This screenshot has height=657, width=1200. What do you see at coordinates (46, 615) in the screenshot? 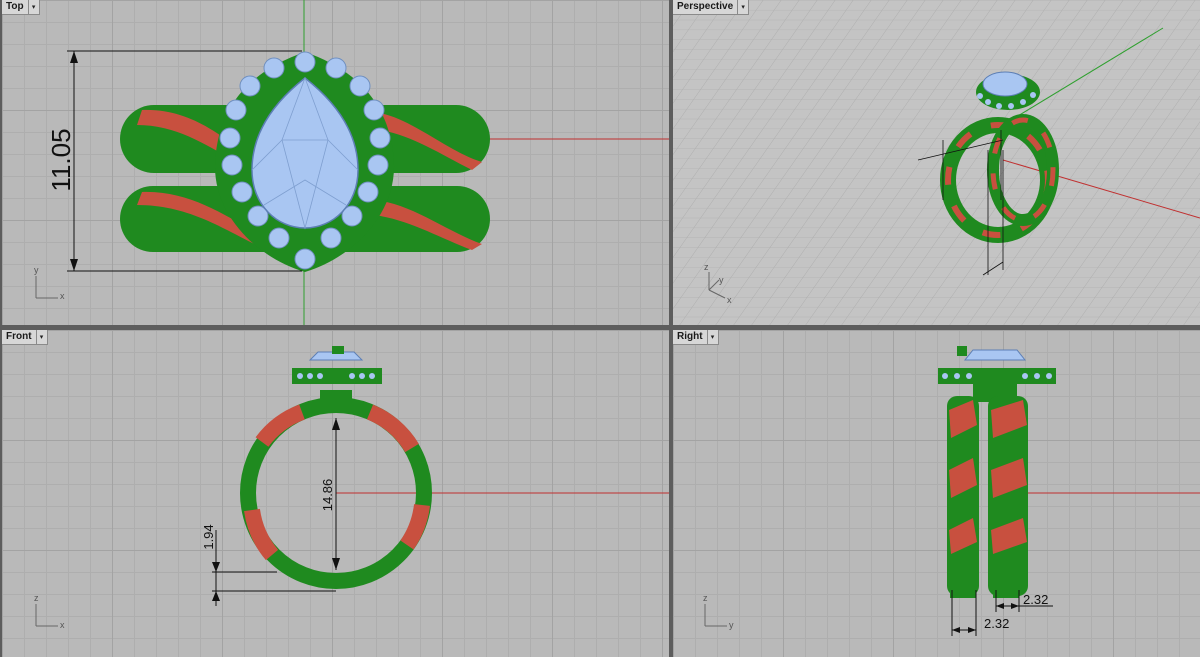
I see `front-axis-icon` at bounding box center [46, 615].